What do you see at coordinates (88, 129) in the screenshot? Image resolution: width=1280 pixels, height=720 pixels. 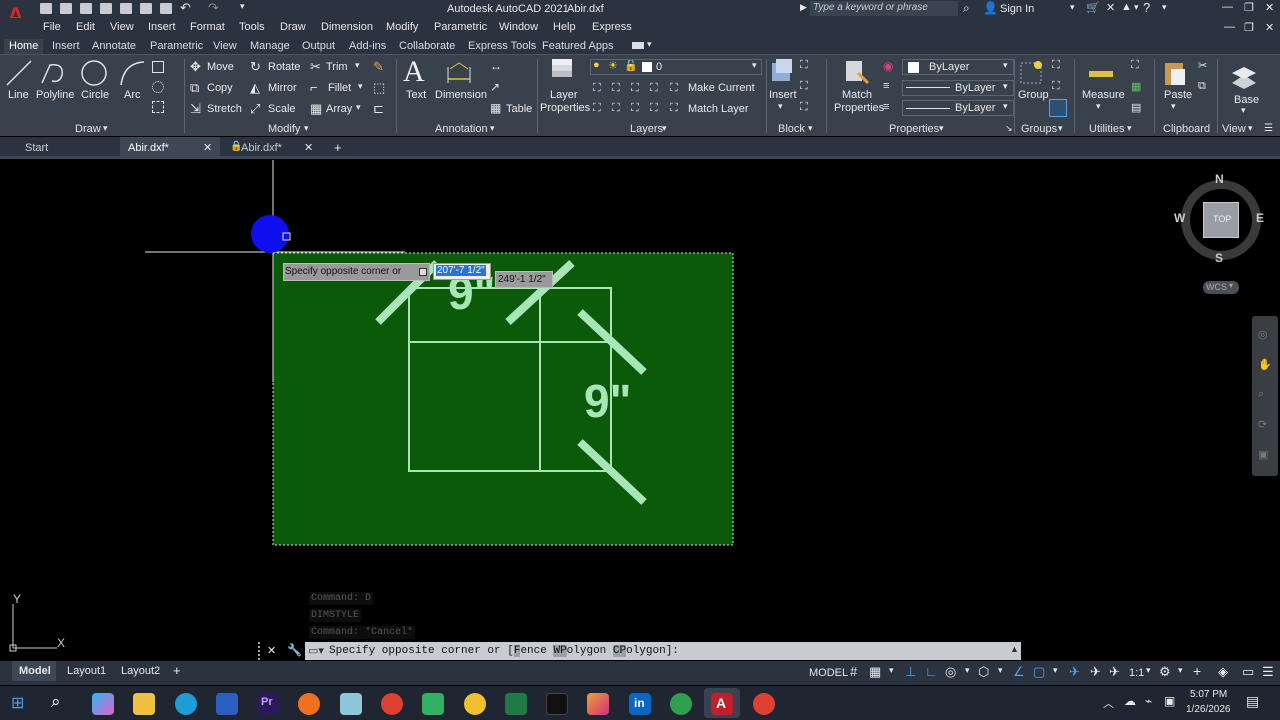 I see `draw-panel-title: Draw` at bounding box center [88, 129].